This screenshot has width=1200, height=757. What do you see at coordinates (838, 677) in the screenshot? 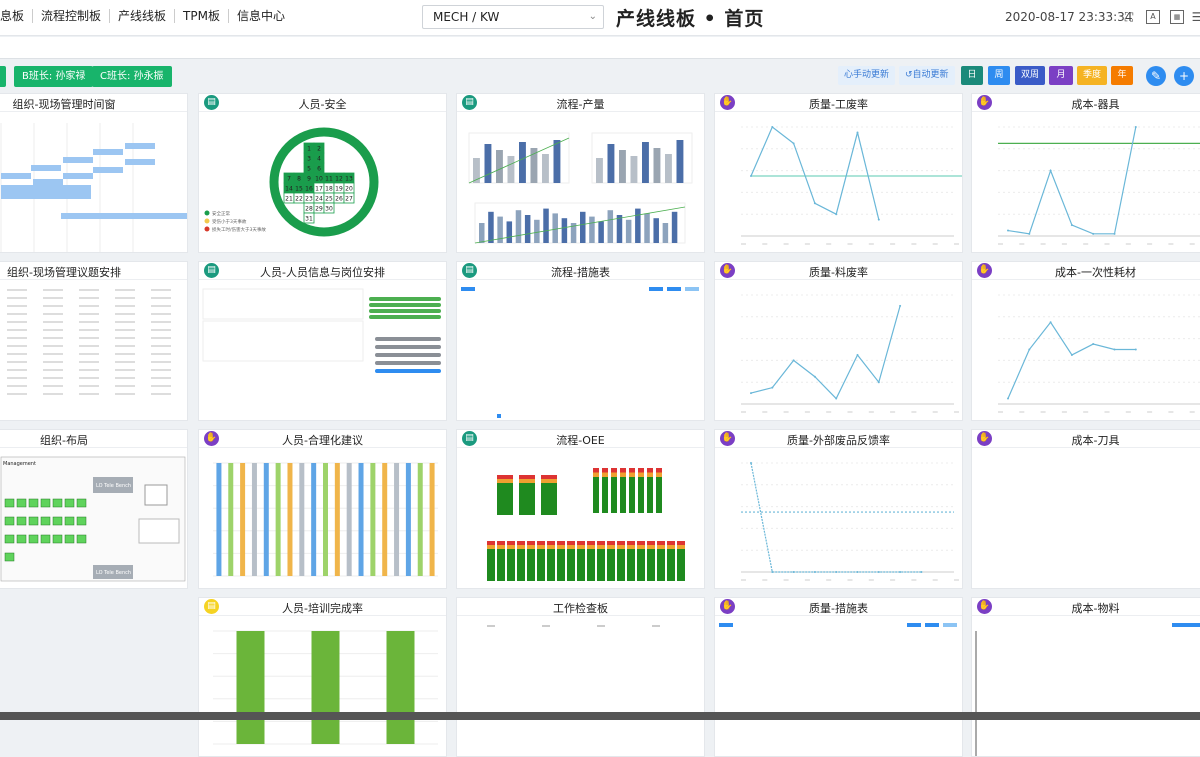
I see `board-card: ✋ 质量-措施表` at bounding box center [838, 677].